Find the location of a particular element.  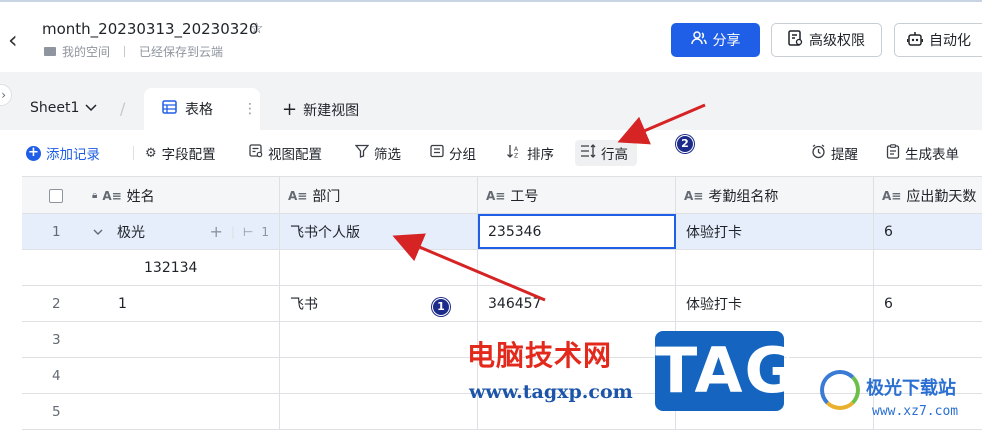

group-icon is located at coordinates (437, 153).